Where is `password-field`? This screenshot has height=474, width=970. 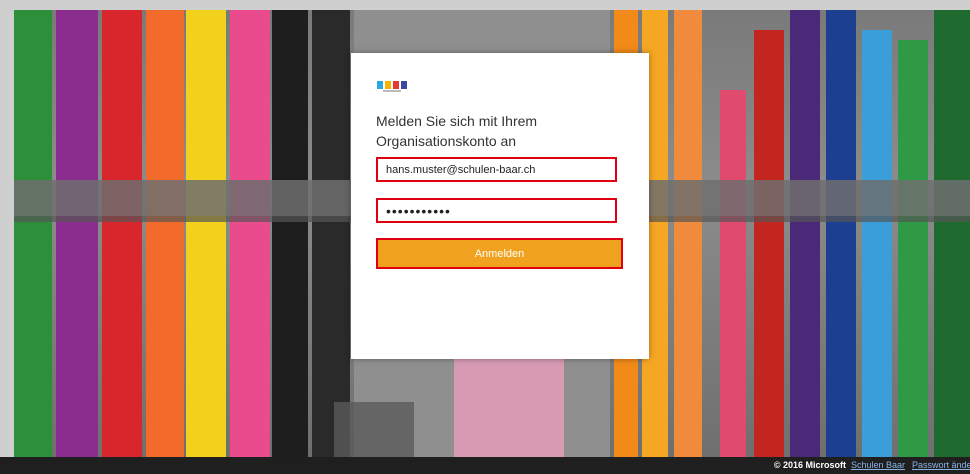 password-field is located at coordinates (496, 210).